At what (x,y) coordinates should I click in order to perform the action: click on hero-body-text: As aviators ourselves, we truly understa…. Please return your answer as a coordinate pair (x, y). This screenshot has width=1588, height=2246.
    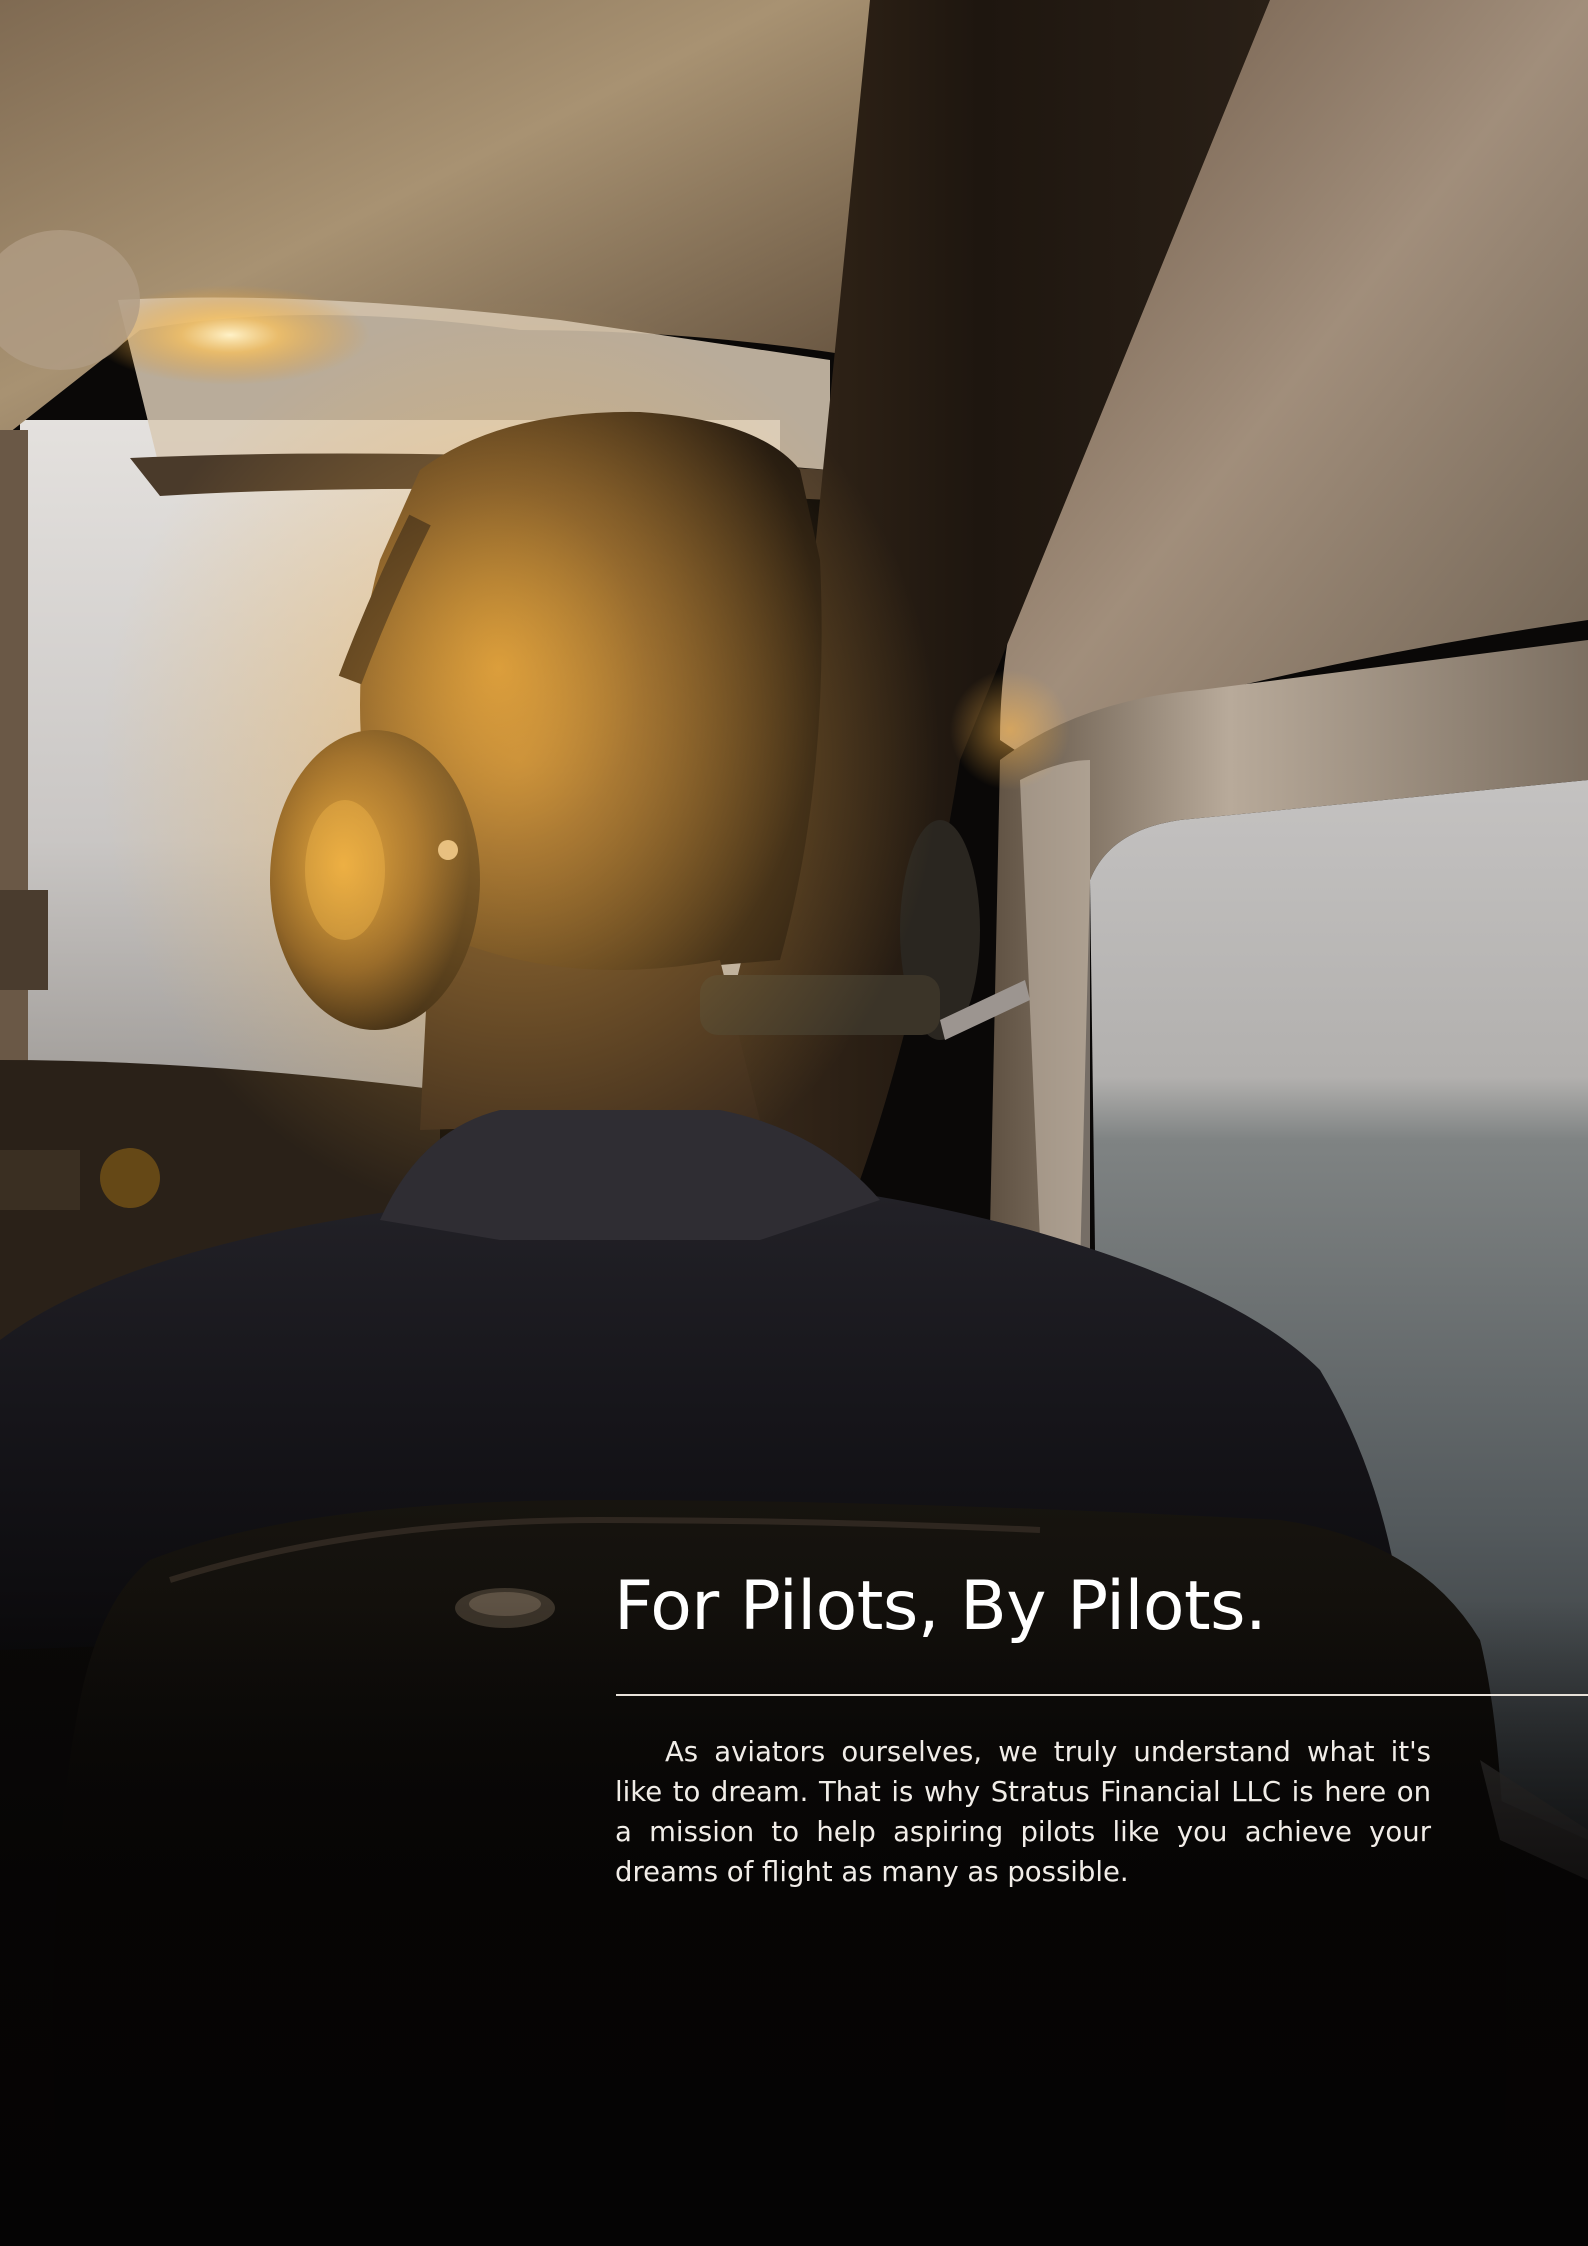
    Looking at the image, I should click on (1023, 1812).